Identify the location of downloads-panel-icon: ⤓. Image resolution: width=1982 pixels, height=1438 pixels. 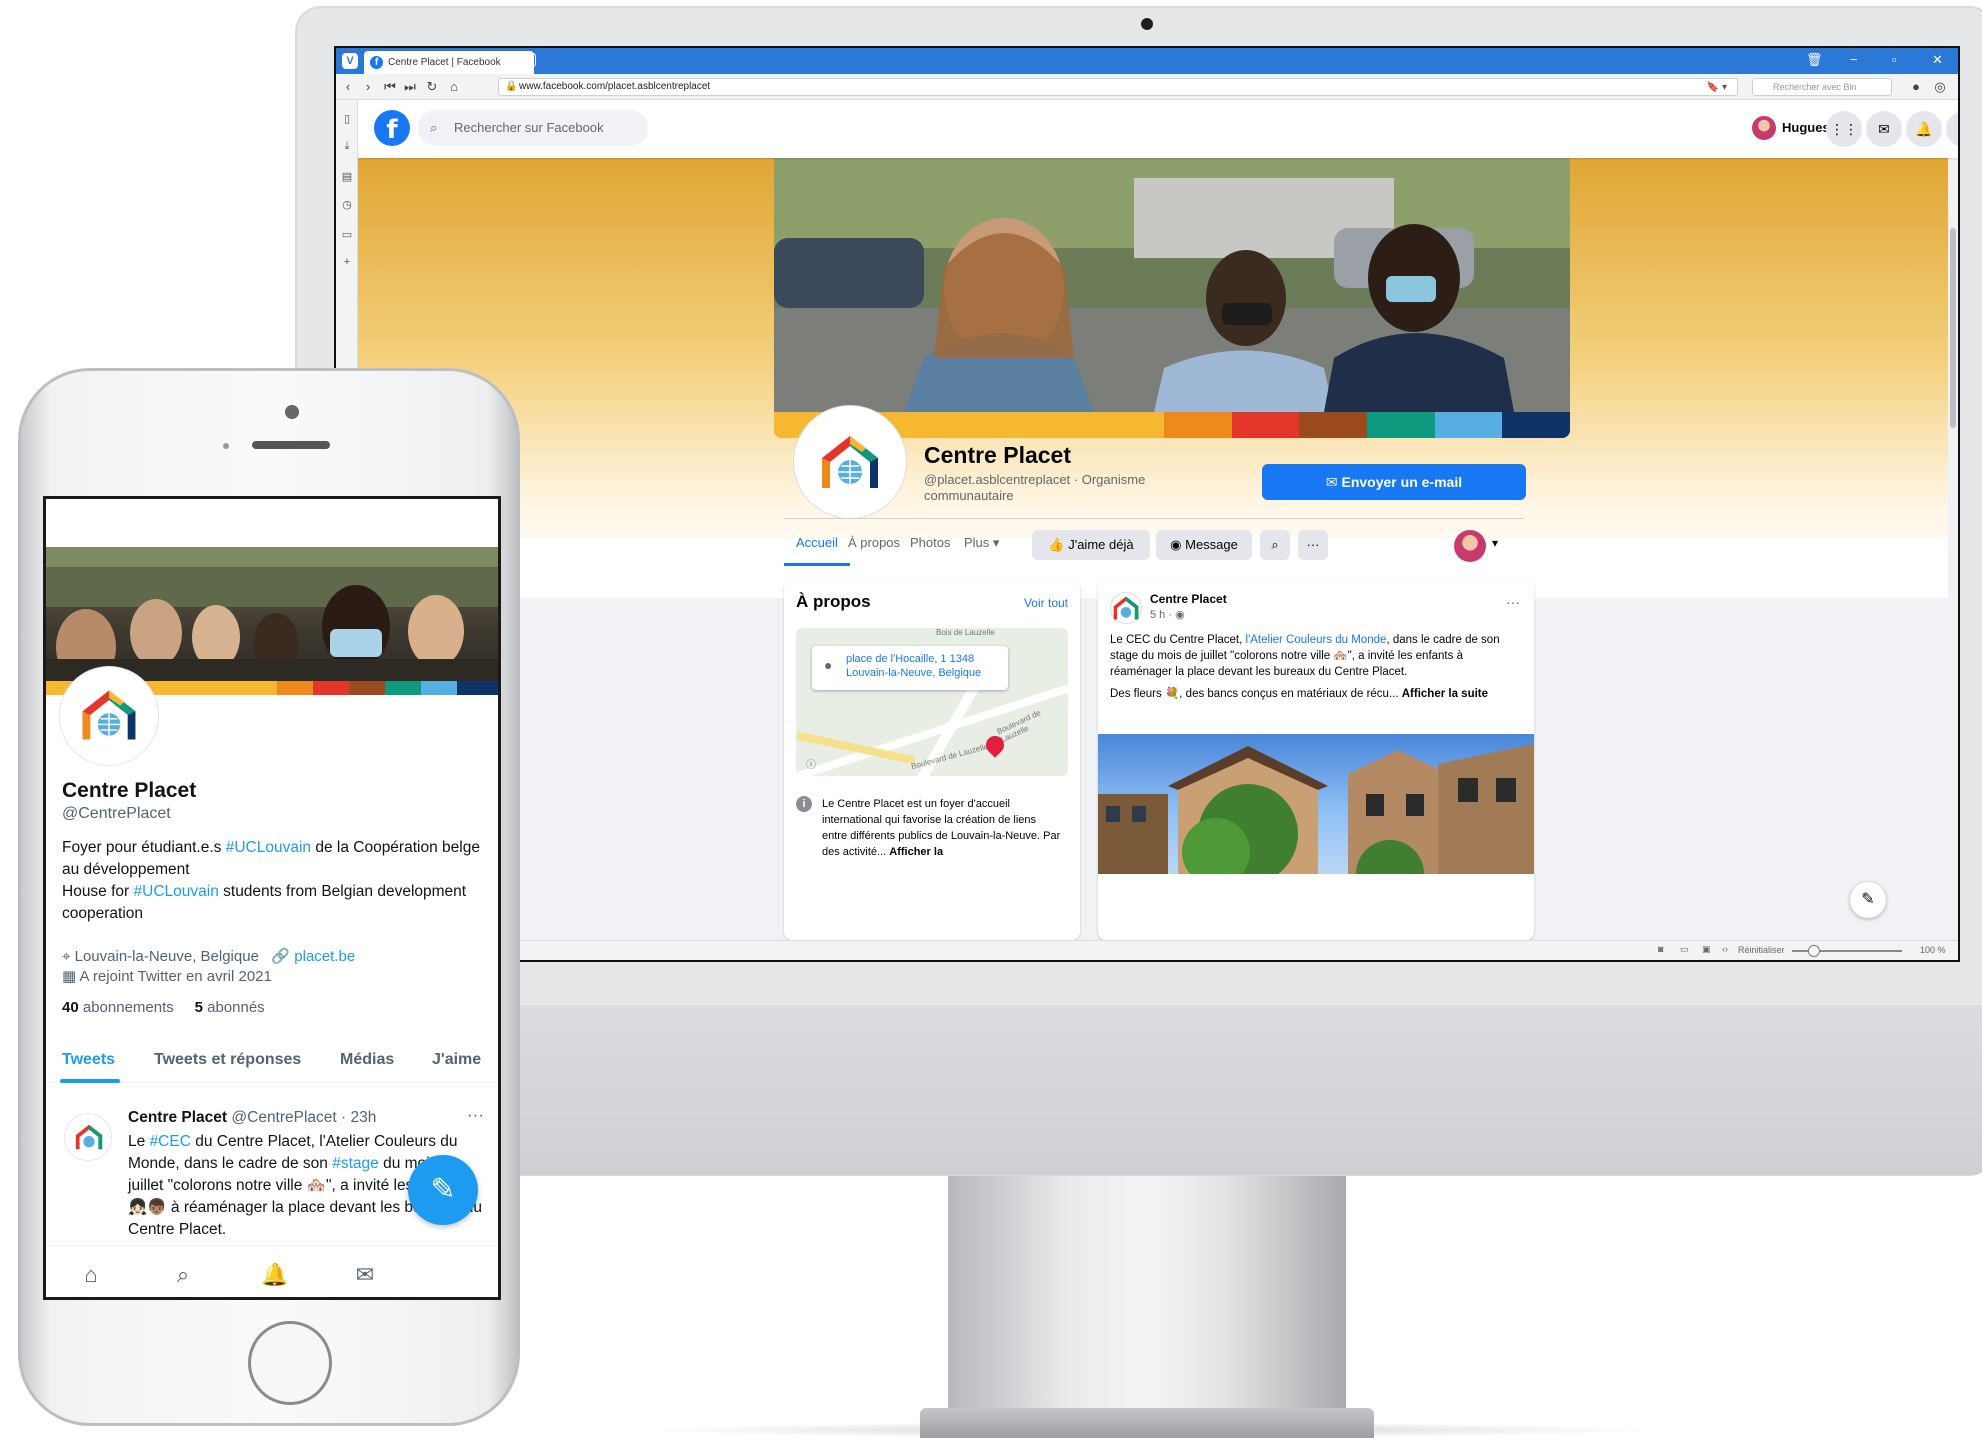
(347, 146).